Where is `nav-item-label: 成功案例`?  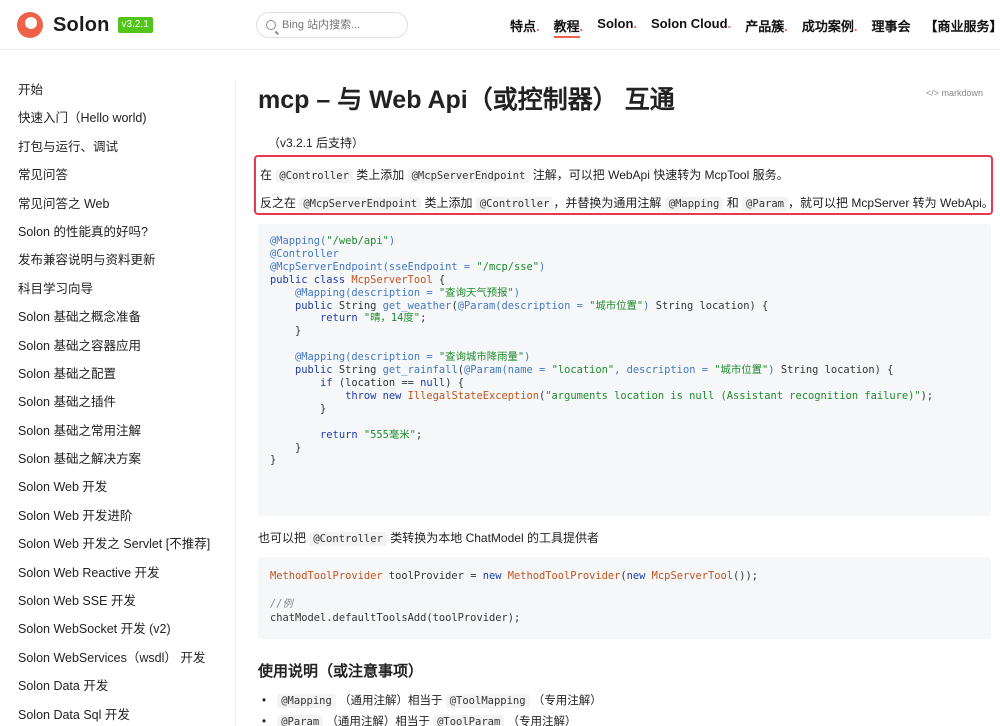
nav-item-label: 成功案例 is located at coordinates (827, 26).